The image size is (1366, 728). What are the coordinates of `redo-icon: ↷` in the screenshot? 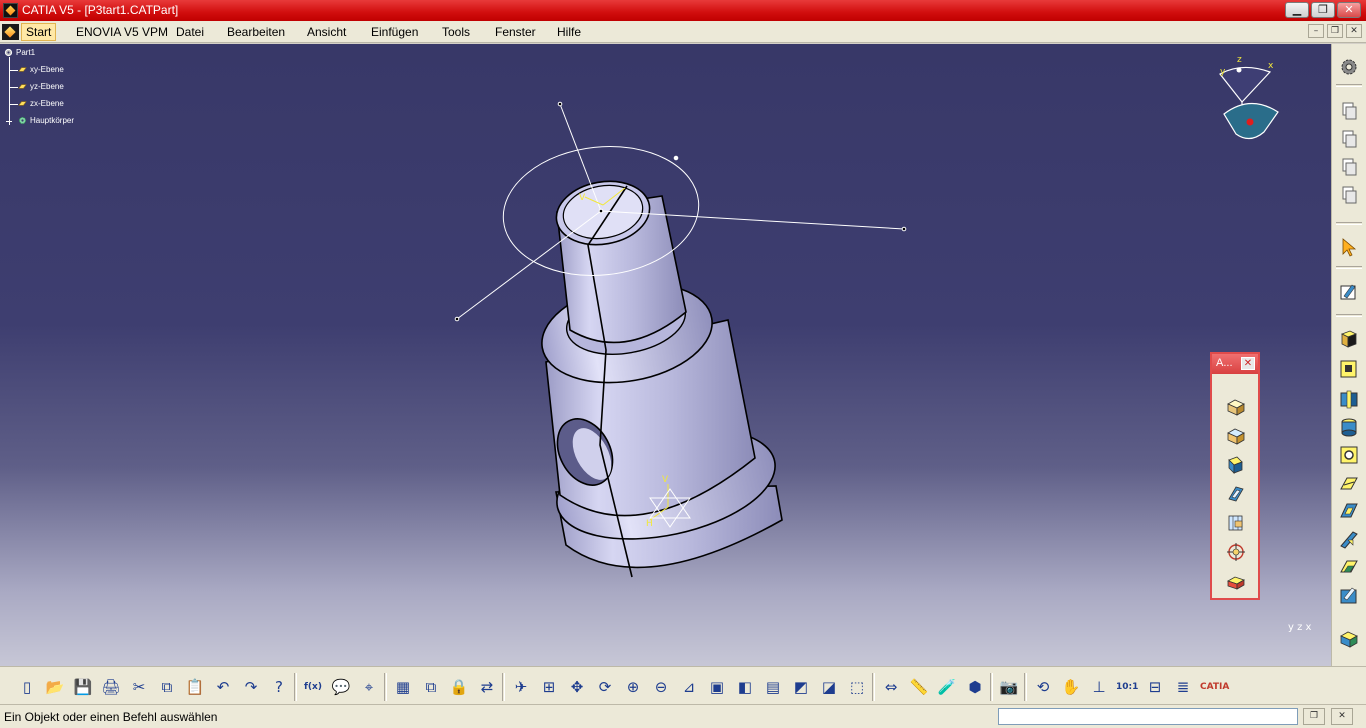 It's located at (251, 687).